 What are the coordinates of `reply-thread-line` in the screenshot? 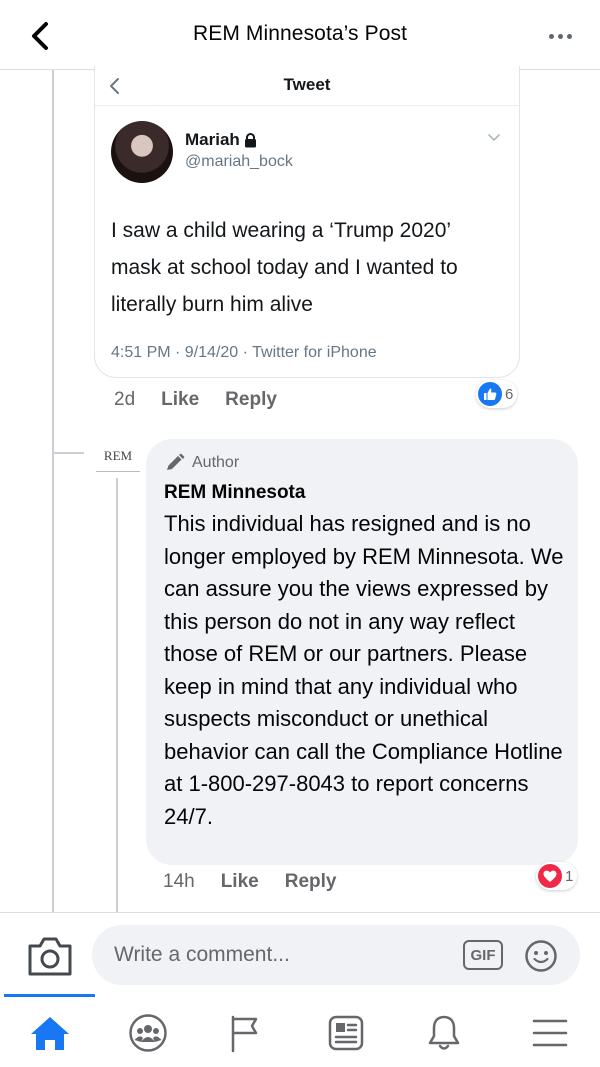 It's located at (117, 695).